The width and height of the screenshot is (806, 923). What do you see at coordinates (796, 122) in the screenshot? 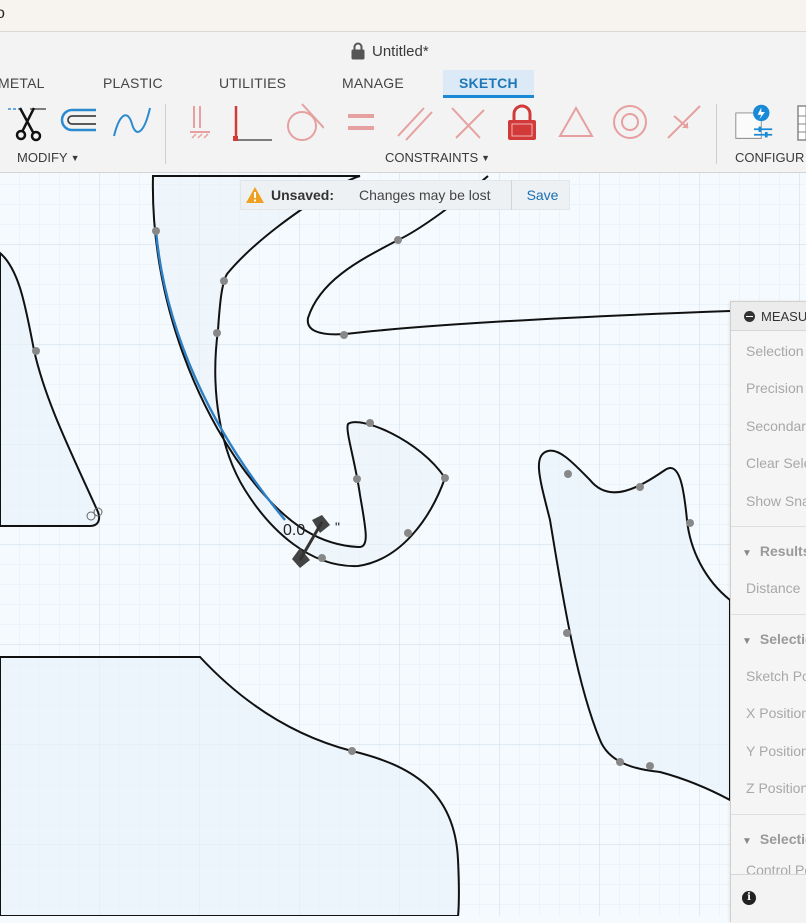
I see `table-icon` at bounding box center [796, 122].